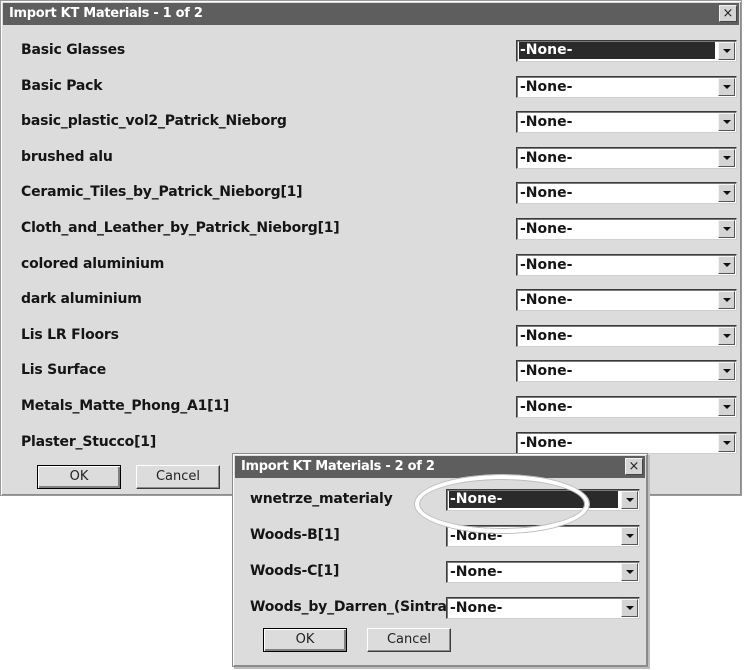 The height and width of the screenshot is (670, 750). Describe the element at coordinates (89, 441) in the screenshot. I see `material-label: Plaster_Stucco[1]` at that location.